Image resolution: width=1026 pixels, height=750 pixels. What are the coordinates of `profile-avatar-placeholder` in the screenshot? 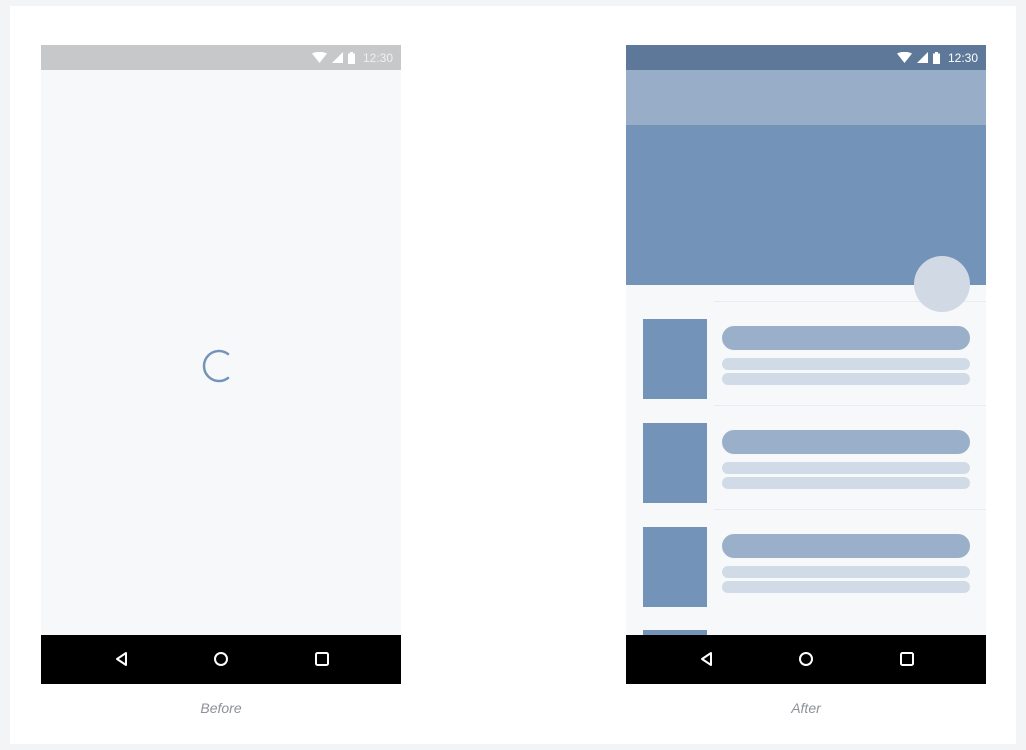 It's located at (942, 284).